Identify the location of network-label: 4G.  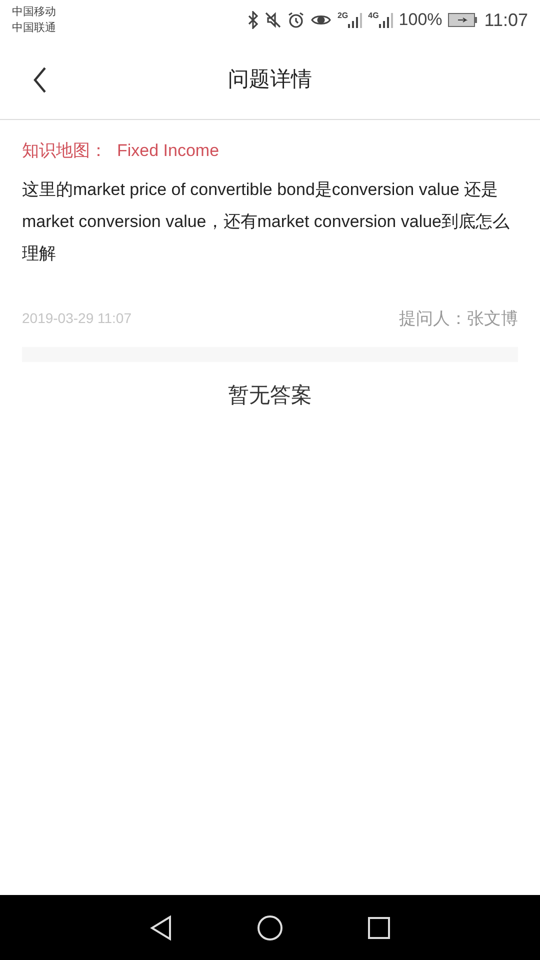
(373, 16).